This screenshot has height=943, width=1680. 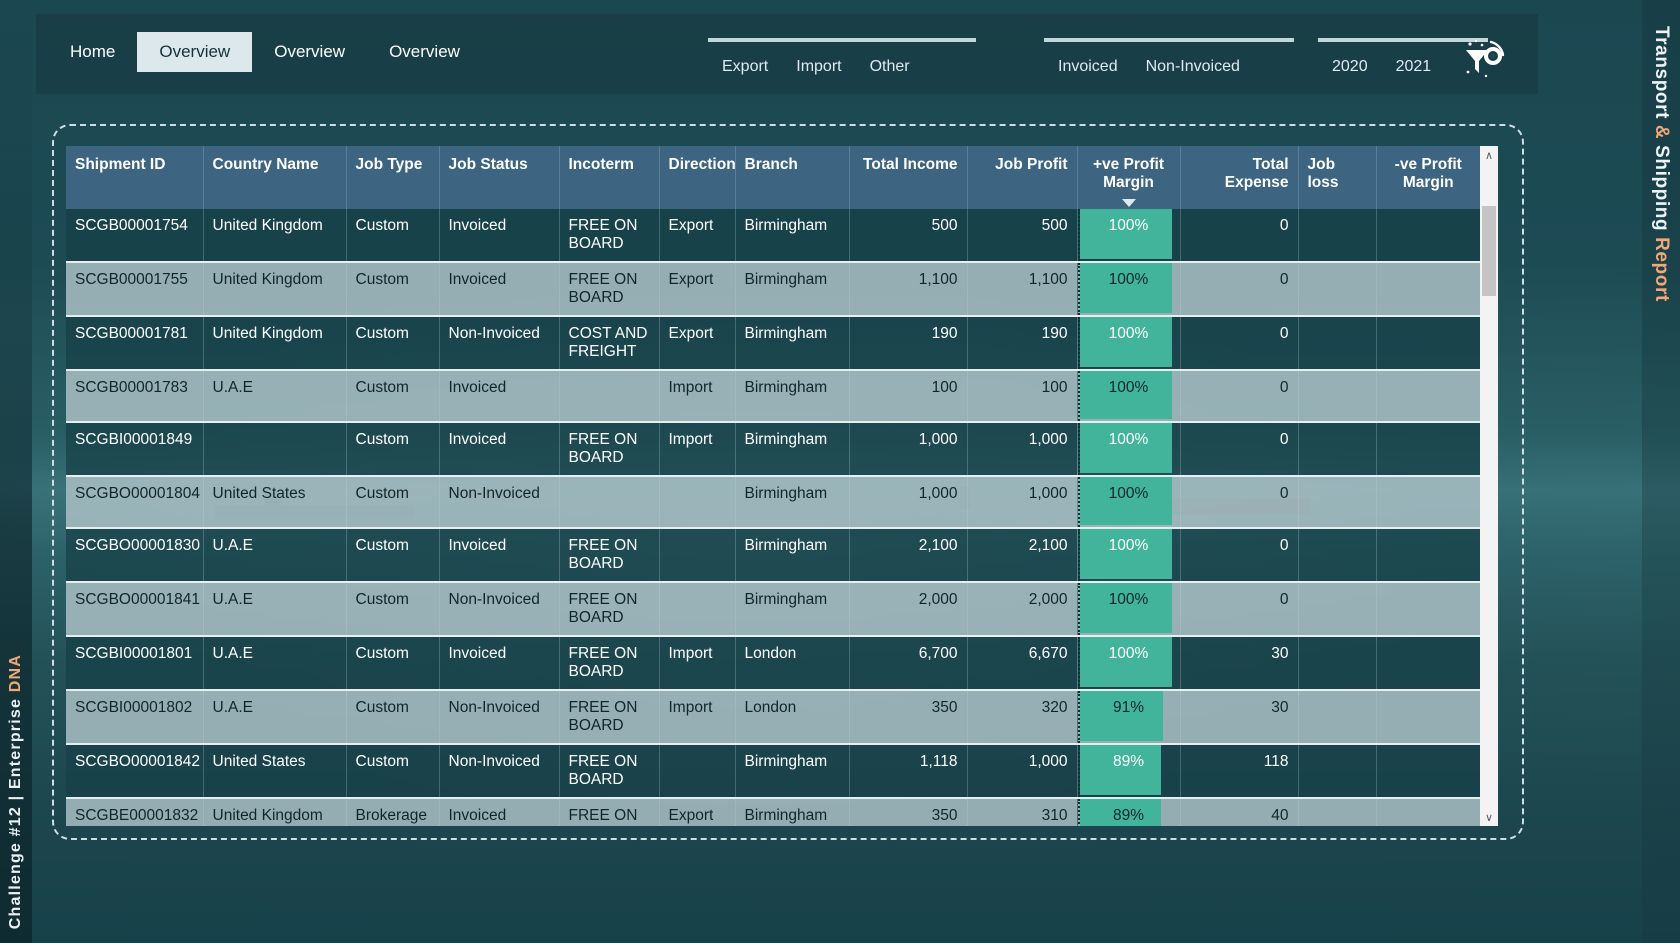 What do you see at coordinates (1022, 609) in the screenshot?
I see `cell-job-profit: 2,000` at bounding box center [1022, 609].